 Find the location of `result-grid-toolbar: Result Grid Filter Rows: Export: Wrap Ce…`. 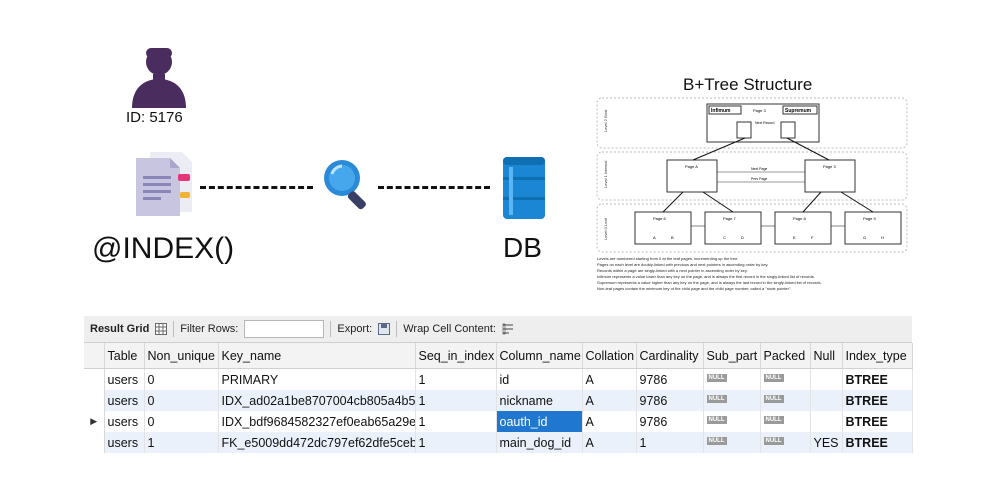

result-grid-toolbar: Result Grid Filter Rows: Export: Wrap Ce… is located at coordinates (498, 329).